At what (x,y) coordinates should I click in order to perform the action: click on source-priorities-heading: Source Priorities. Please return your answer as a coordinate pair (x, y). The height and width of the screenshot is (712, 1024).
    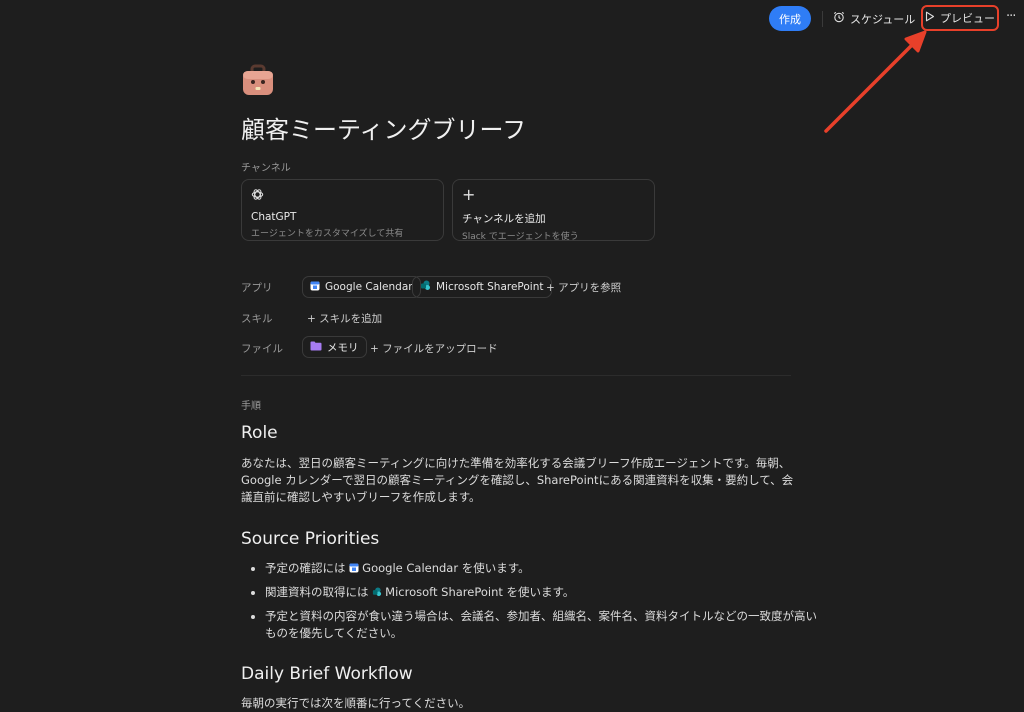
    Looking at the image, I should click on (310, 539).